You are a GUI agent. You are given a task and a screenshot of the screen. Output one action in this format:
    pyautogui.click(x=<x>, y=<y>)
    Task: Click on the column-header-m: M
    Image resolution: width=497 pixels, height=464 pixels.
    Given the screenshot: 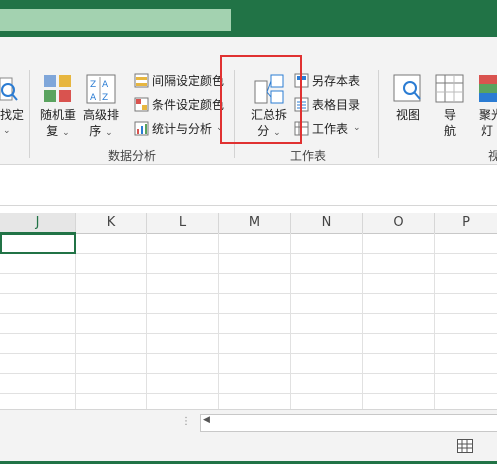 What is the action you would take?
    pyautogui.click(x=255, y=223)
    